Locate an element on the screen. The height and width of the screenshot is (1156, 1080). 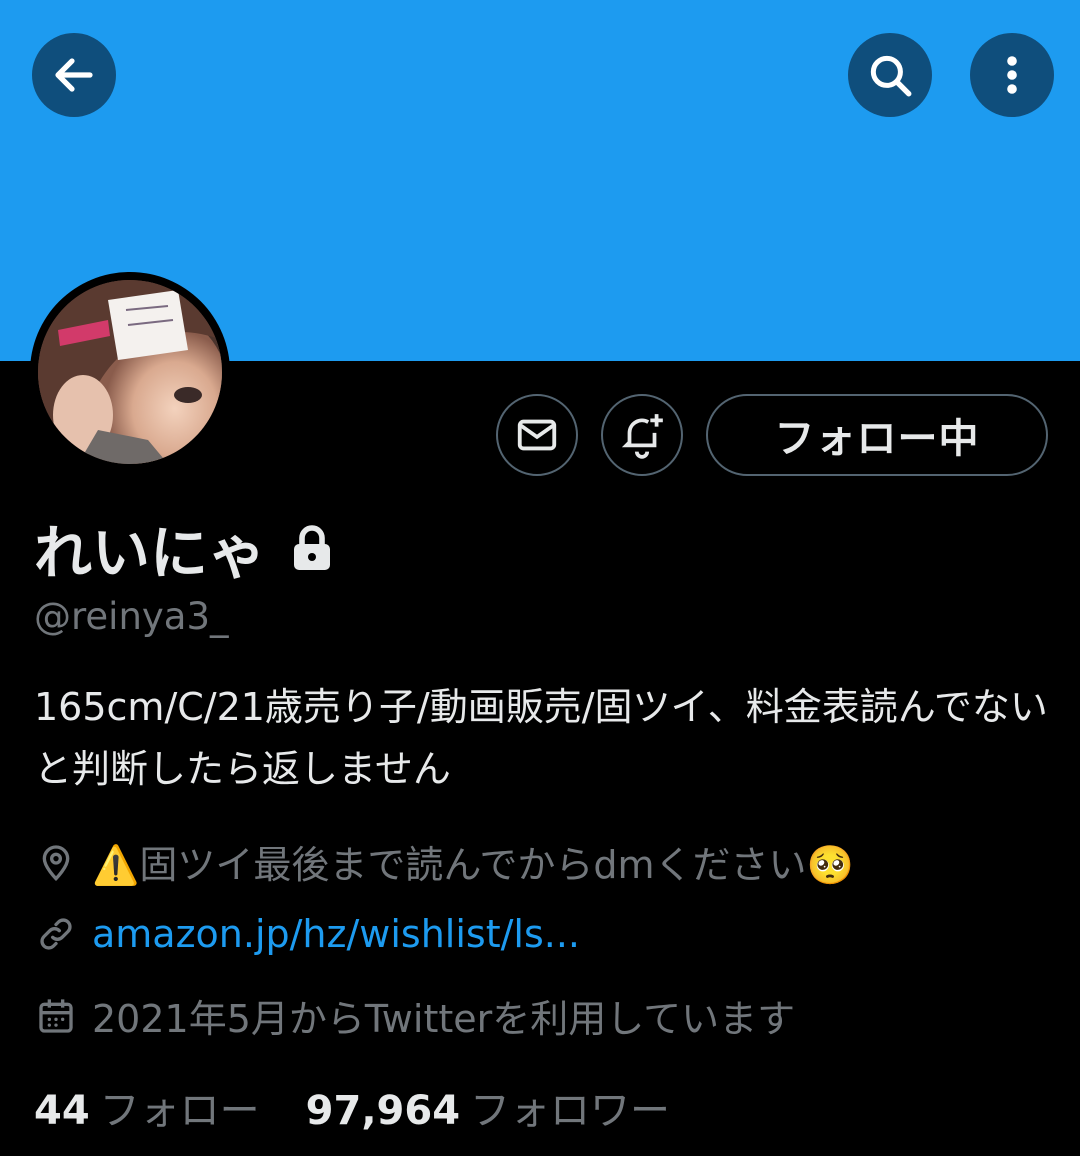
location-pin-icon is located at coordinates (56, 862).